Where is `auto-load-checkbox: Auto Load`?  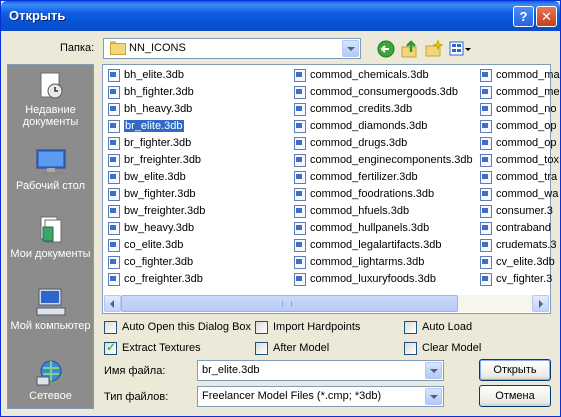
auto-load-checkbox: Auto Load is located at coordinates (438, 328).